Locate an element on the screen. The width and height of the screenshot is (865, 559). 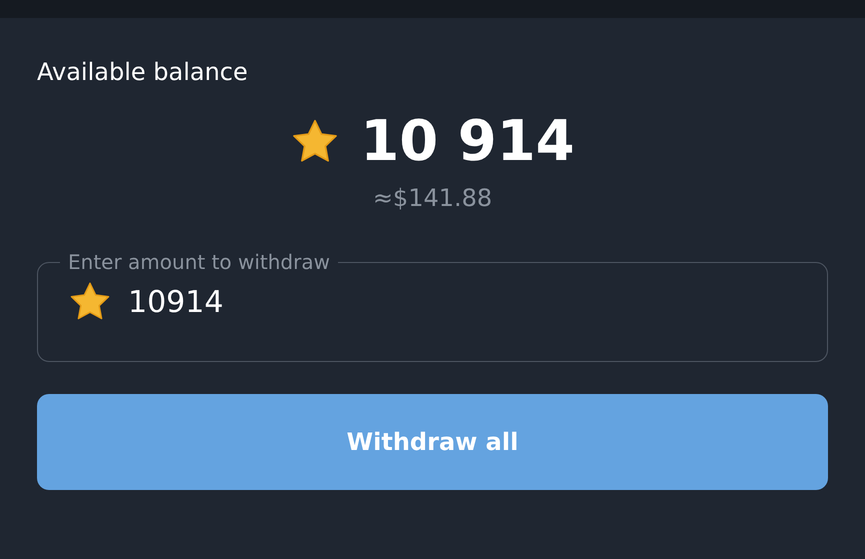
balance-title: Available balance is located at coordinates (143, 72).